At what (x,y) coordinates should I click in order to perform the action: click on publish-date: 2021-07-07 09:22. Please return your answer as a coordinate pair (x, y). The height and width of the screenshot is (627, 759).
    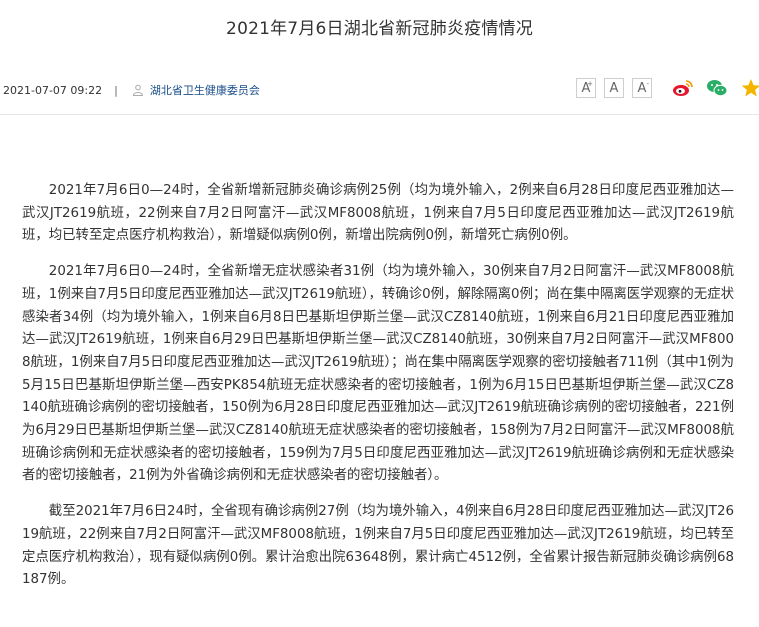
    Looking at the image, I should click on (53, 90).